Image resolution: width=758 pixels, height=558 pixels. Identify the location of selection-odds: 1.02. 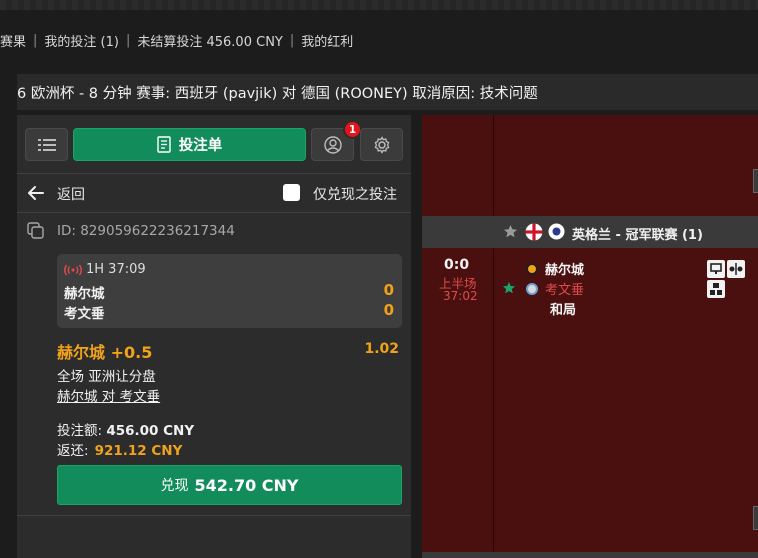
(381, 349).